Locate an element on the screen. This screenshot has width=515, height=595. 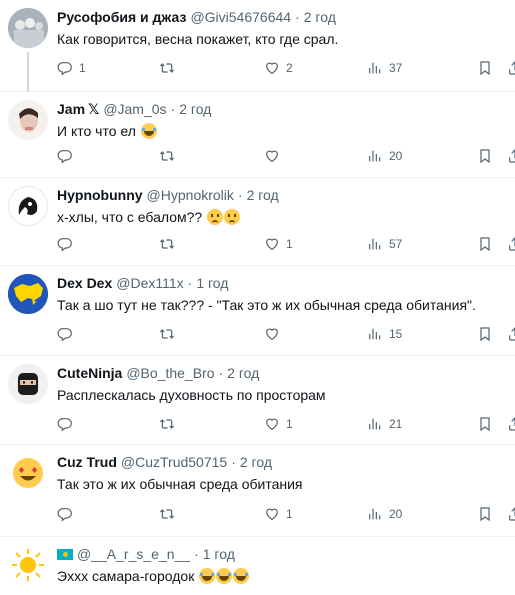
user-handle: @Givi54676644 is located at coordinates (240, 17).